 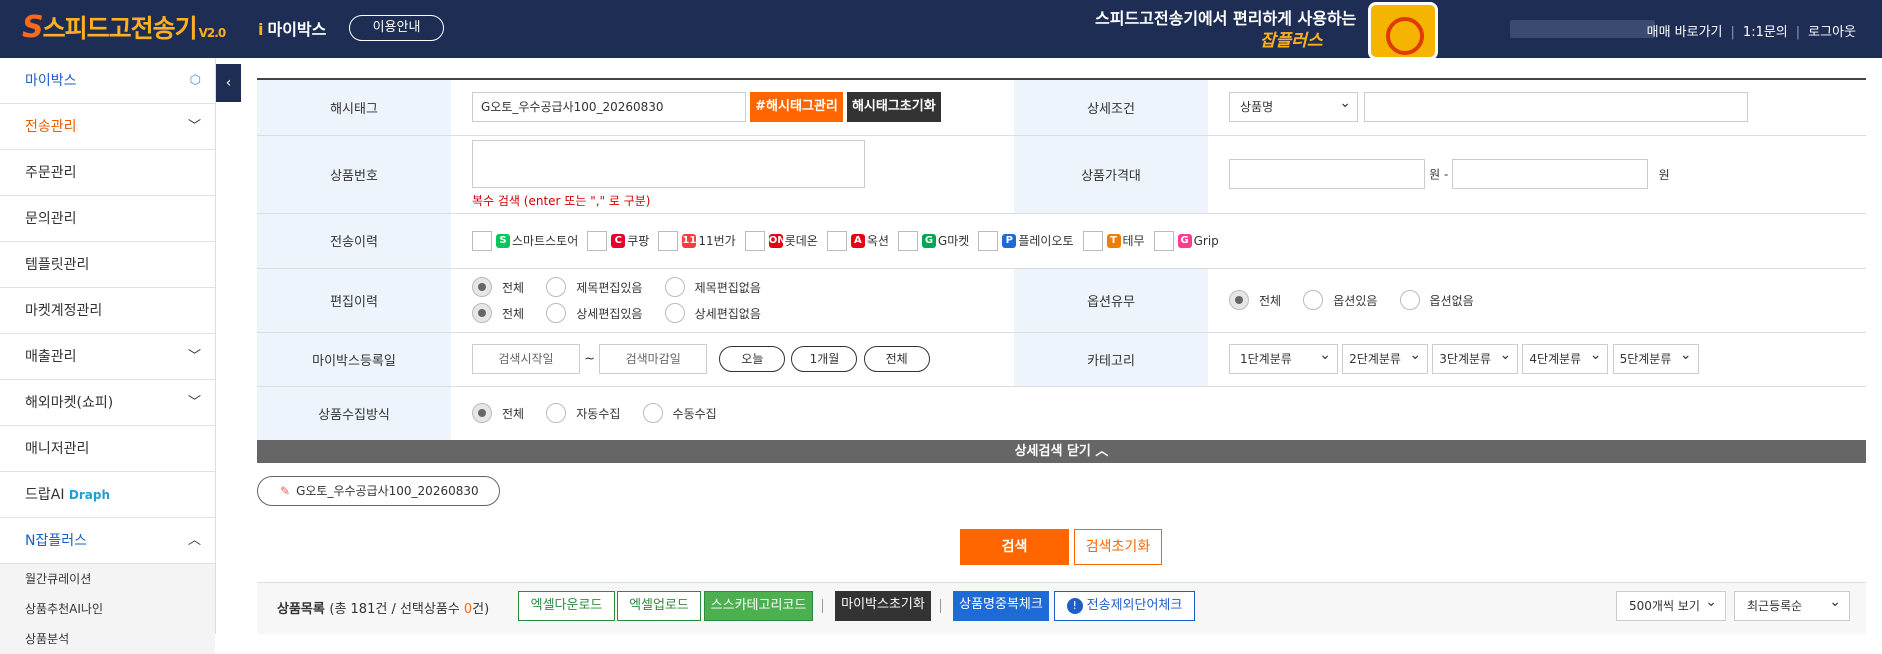 I want to click on sidebar-item-orders: 주문관리, so click(x=107, y=173).